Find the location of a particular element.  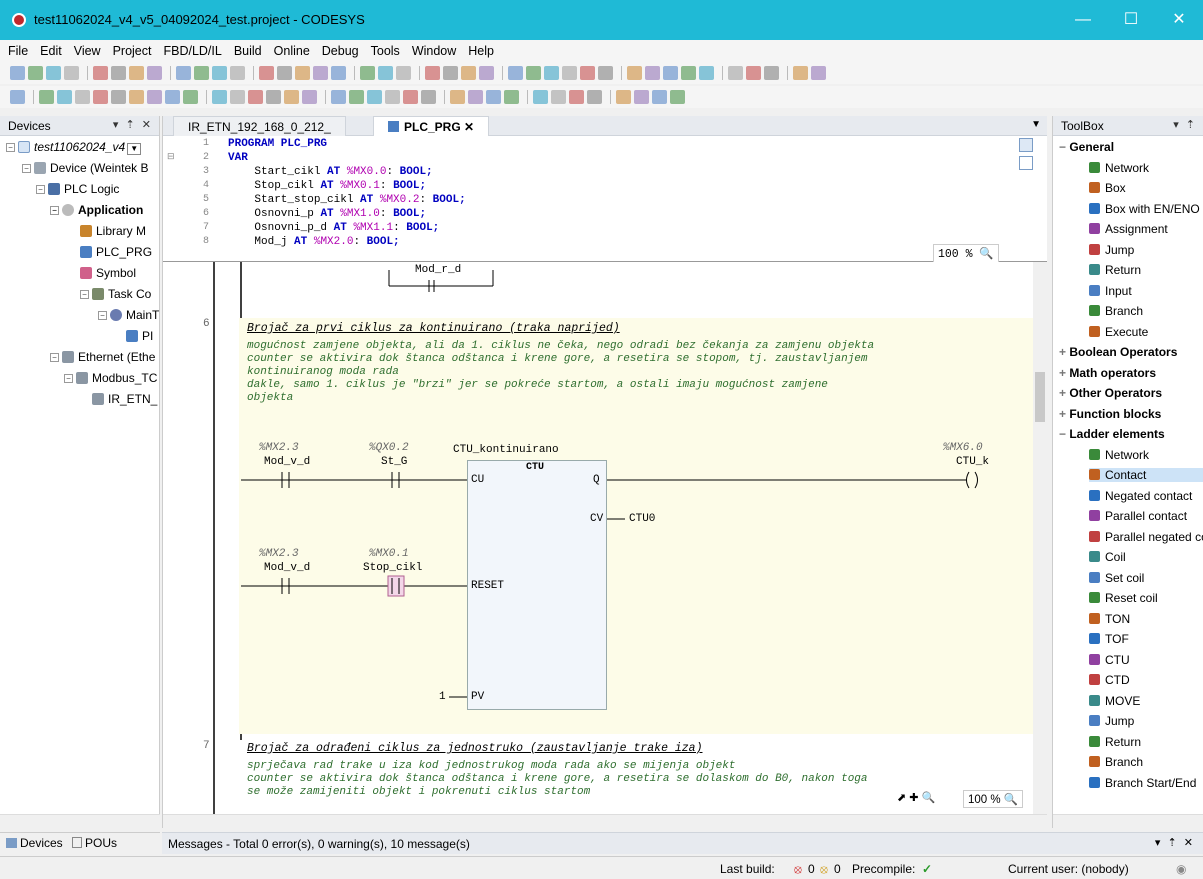

tree-item-application: − Application is located at coordinates (96, 210).